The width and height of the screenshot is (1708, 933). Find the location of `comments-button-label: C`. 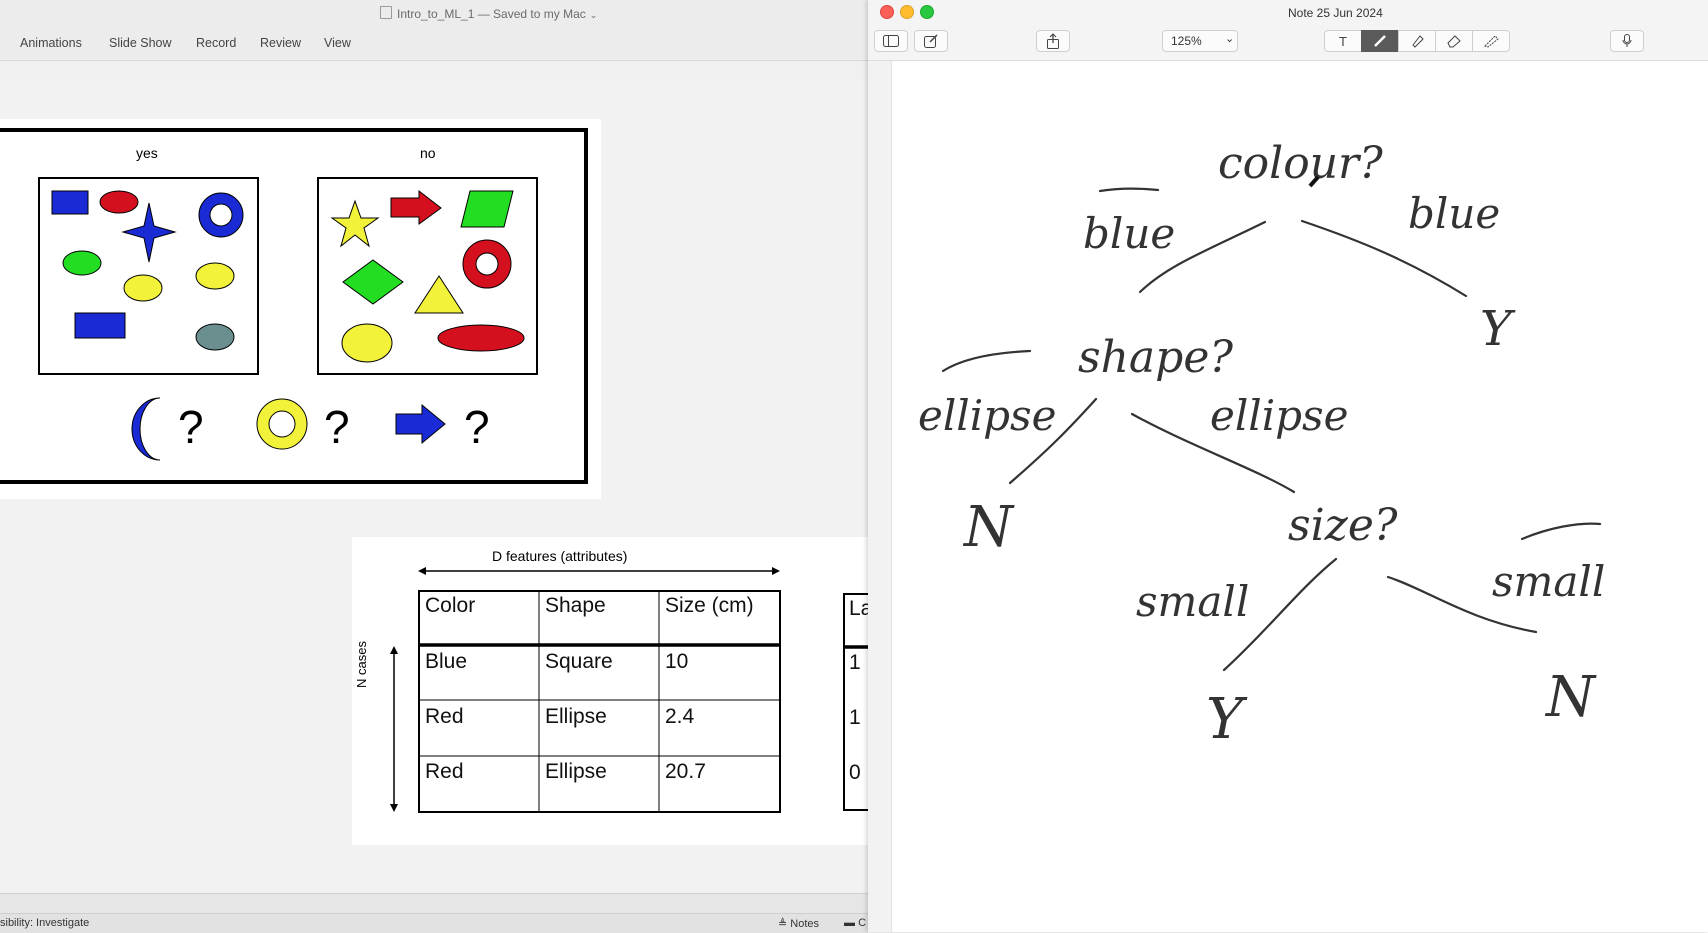

comments-button-label: C is located at coordinates (862, 923).